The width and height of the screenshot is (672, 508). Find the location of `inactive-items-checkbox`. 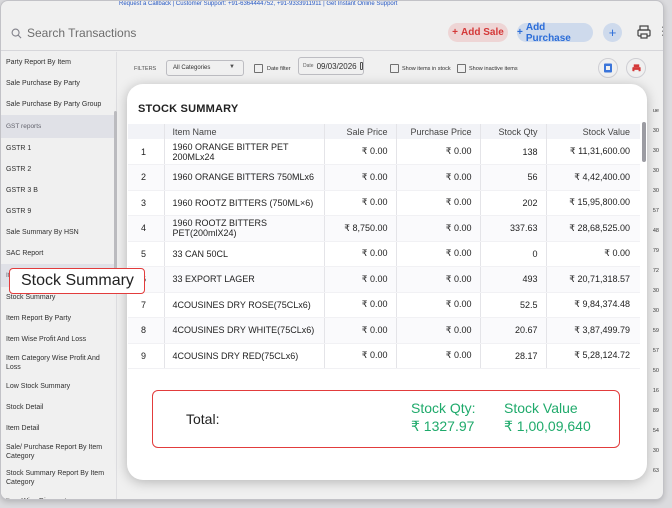

inactive-items-checkbox is located at coordinates (461, 68).